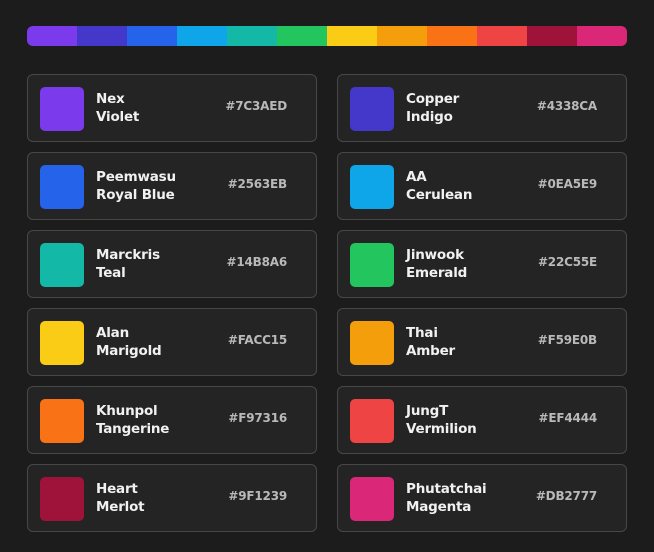 The image size is (654, 552). What do you see at coordinates (135, 195) in the screenshot?
I see `color-name: Royal Blue` at bounding box center [135, 195].